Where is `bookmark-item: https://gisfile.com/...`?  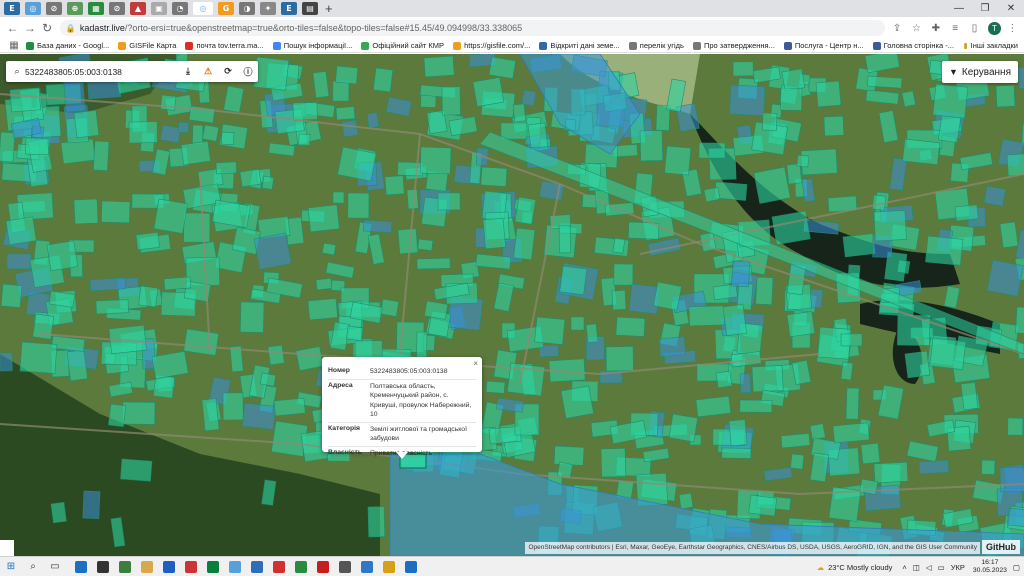 bookmark-item: https://gisfile.com/... is located at coordinates (491, 45).